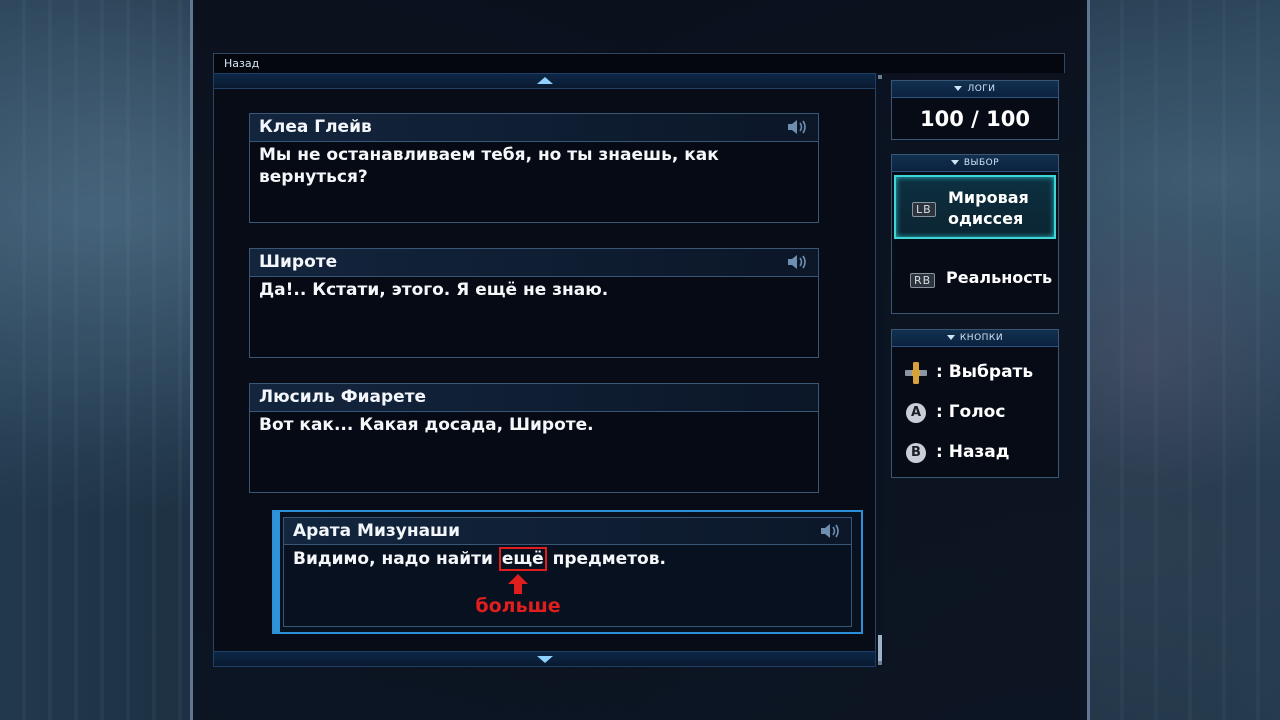 The width and height of the screenshot is (1280, 720). What do you see at coordinates (880, 663) in the screenshot?
I see `scrollbar-cap-bottom` at bounding box center [880, 663].